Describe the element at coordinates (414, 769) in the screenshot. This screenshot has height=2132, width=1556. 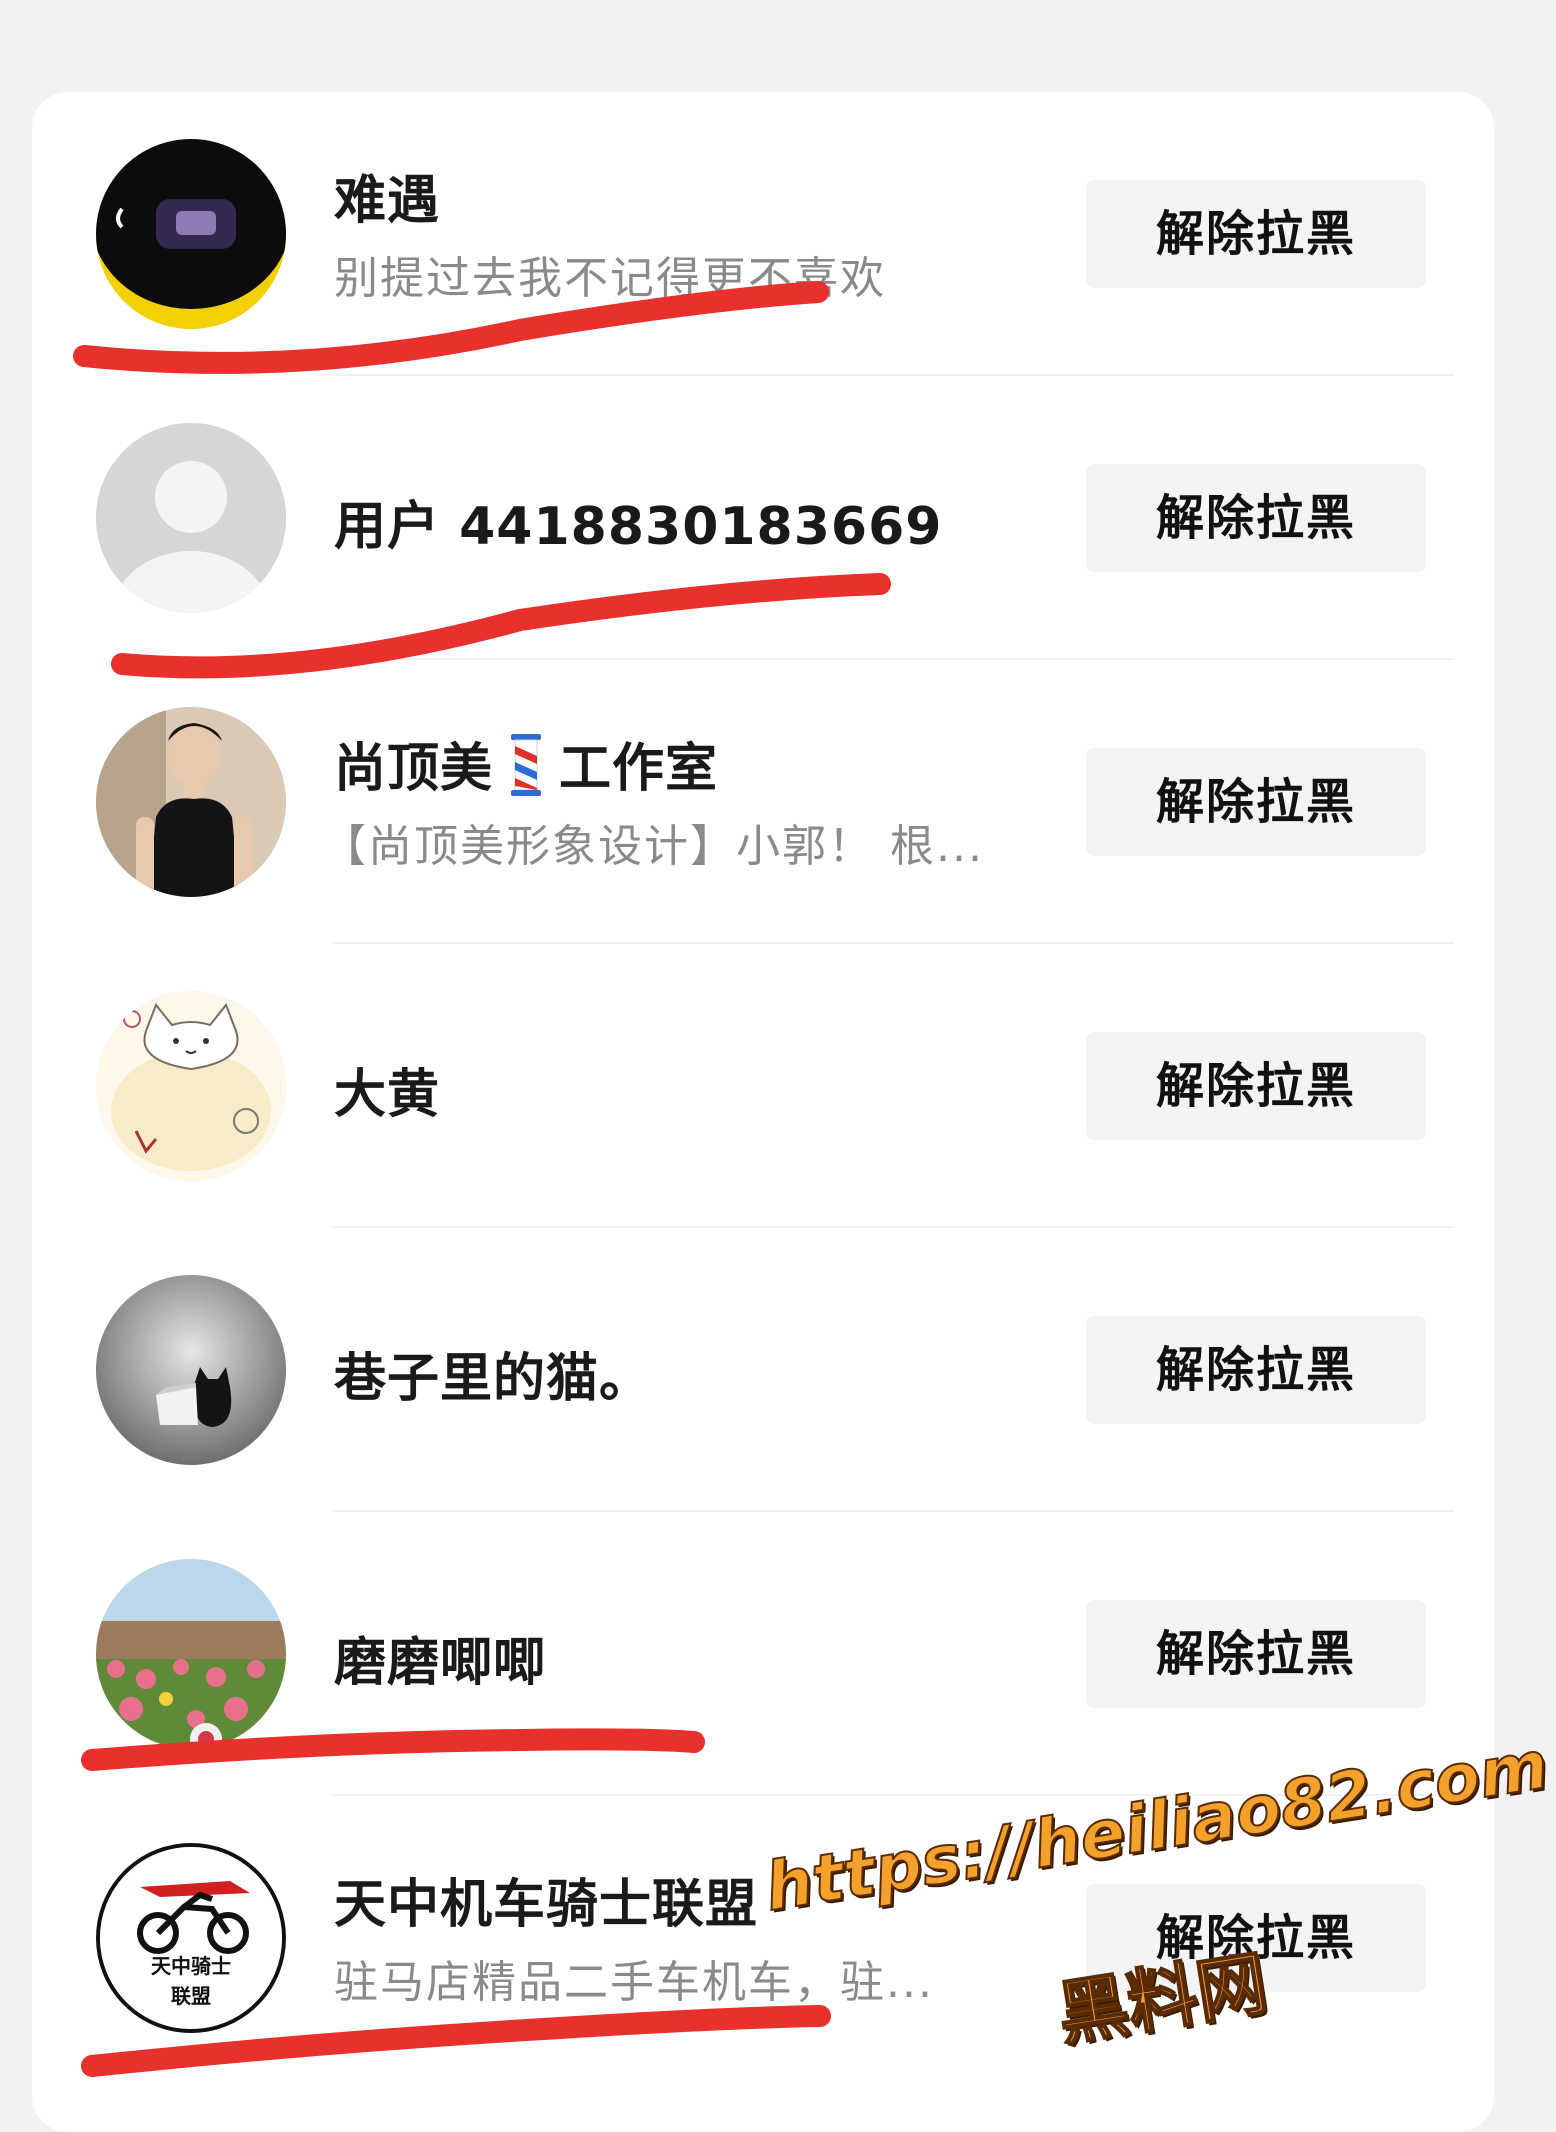
I see `user-name-prefix: 尚顶美` at that location.